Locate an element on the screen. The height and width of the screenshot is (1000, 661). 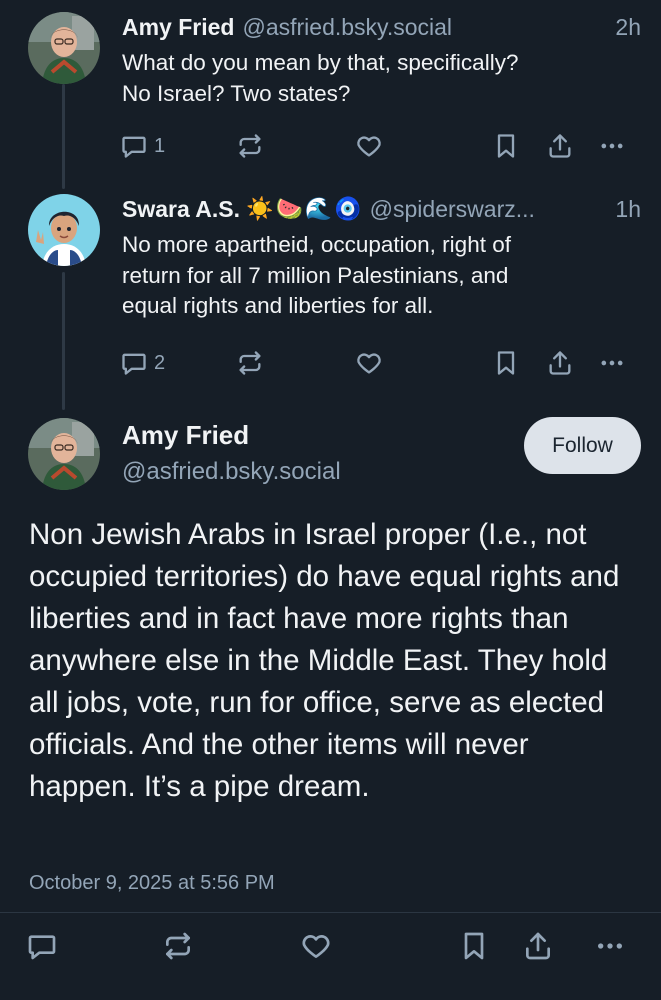
post-actions is located at coordinates (330, 946).